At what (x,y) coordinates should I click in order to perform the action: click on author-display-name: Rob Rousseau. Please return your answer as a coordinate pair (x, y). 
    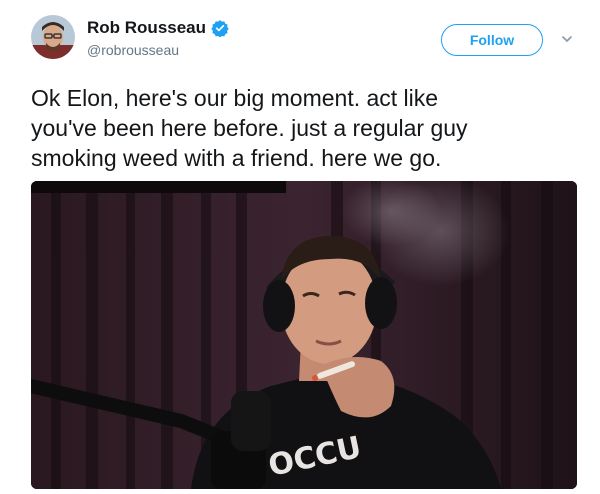
    Looking at the image, I should click on (146, 28).